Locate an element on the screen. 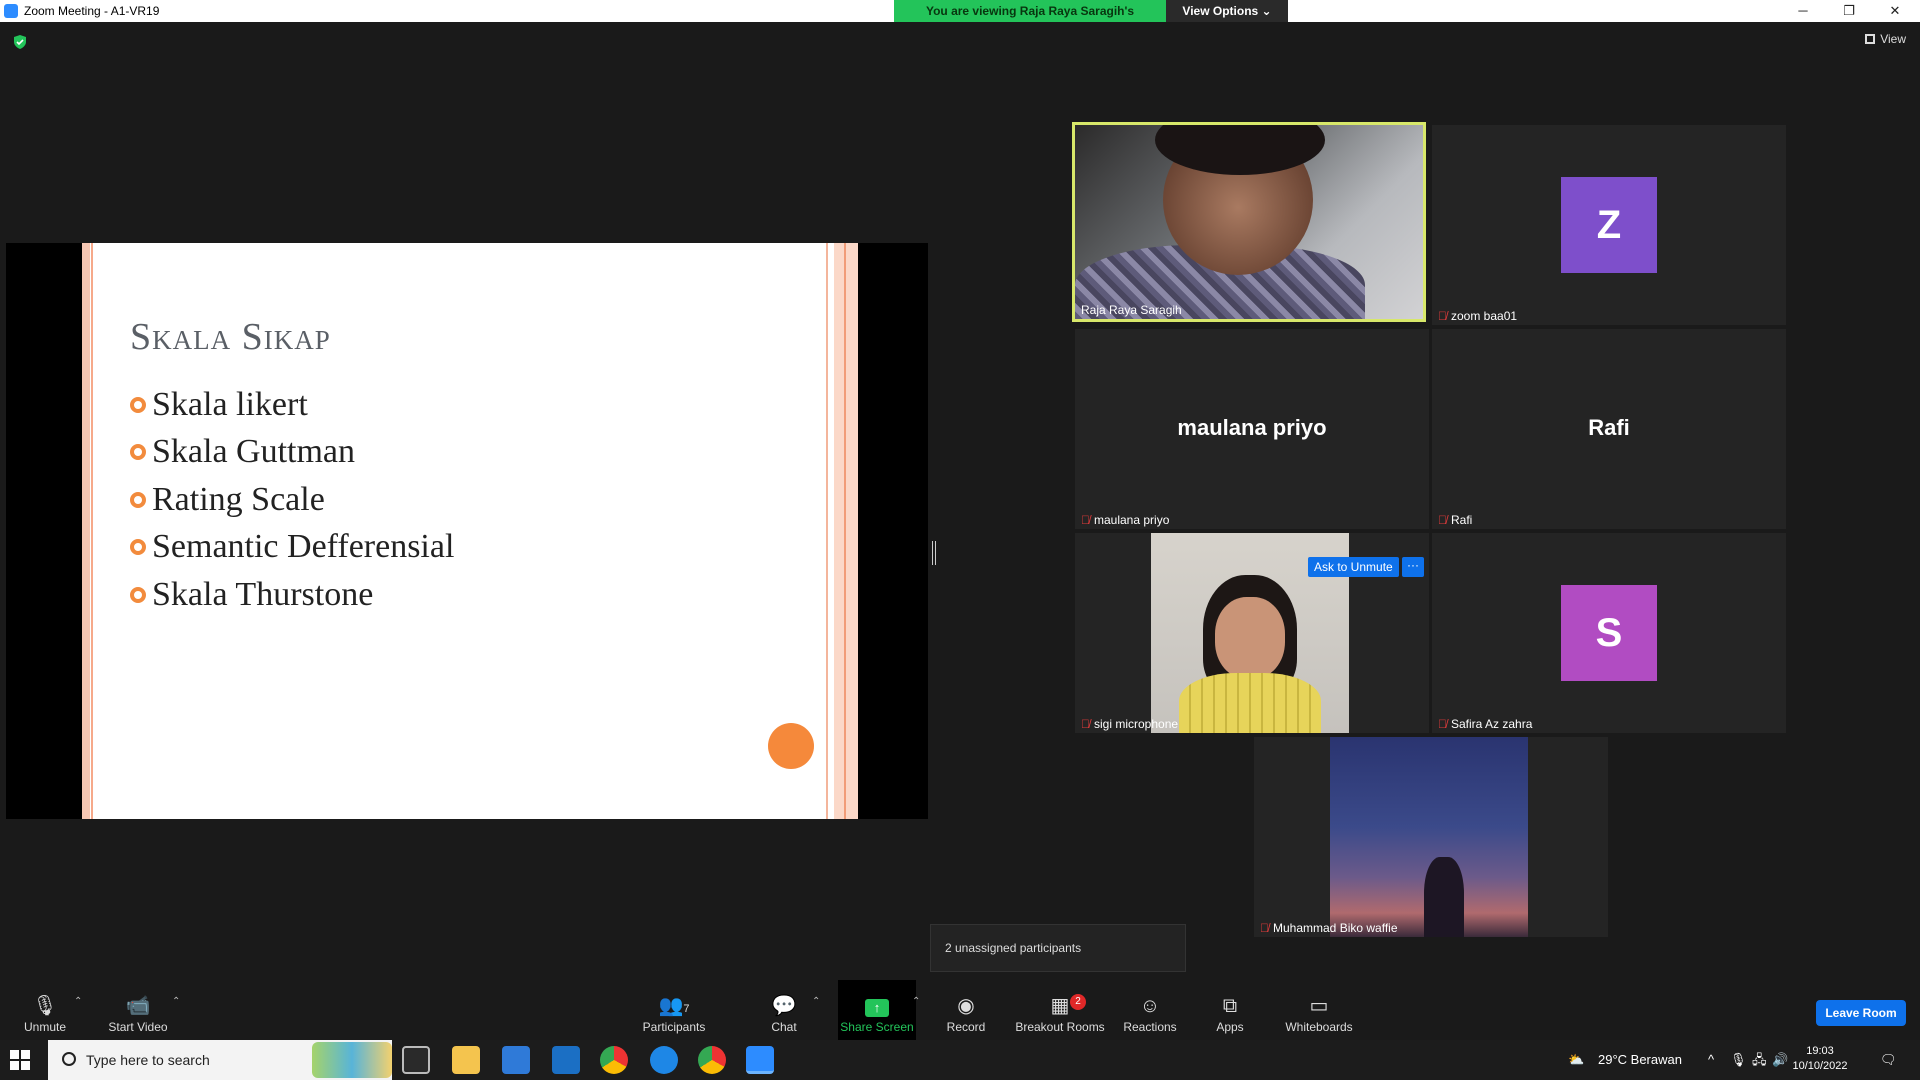  reactions-button: ☺ Reactions is located at coordinates (1150, 1010).